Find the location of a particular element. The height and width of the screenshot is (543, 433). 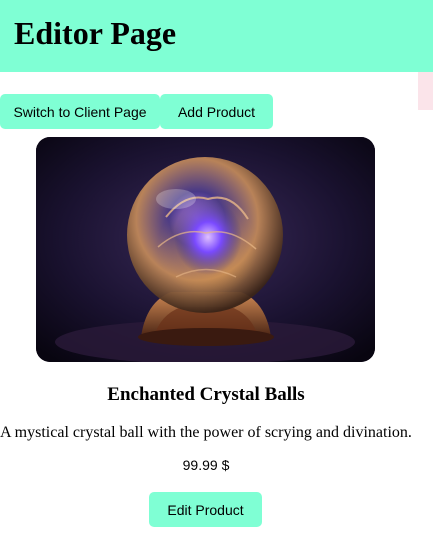

product-title: Enchanted Crystal Balls is located at coordinates (206, 394).